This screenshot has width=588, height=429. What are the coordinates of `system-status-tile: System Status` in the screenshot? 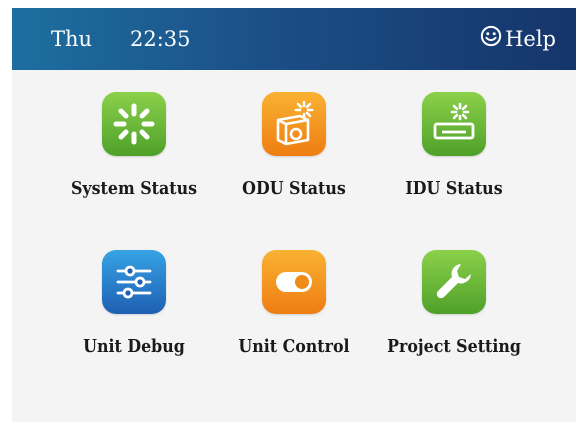 It's located at (134, 162).